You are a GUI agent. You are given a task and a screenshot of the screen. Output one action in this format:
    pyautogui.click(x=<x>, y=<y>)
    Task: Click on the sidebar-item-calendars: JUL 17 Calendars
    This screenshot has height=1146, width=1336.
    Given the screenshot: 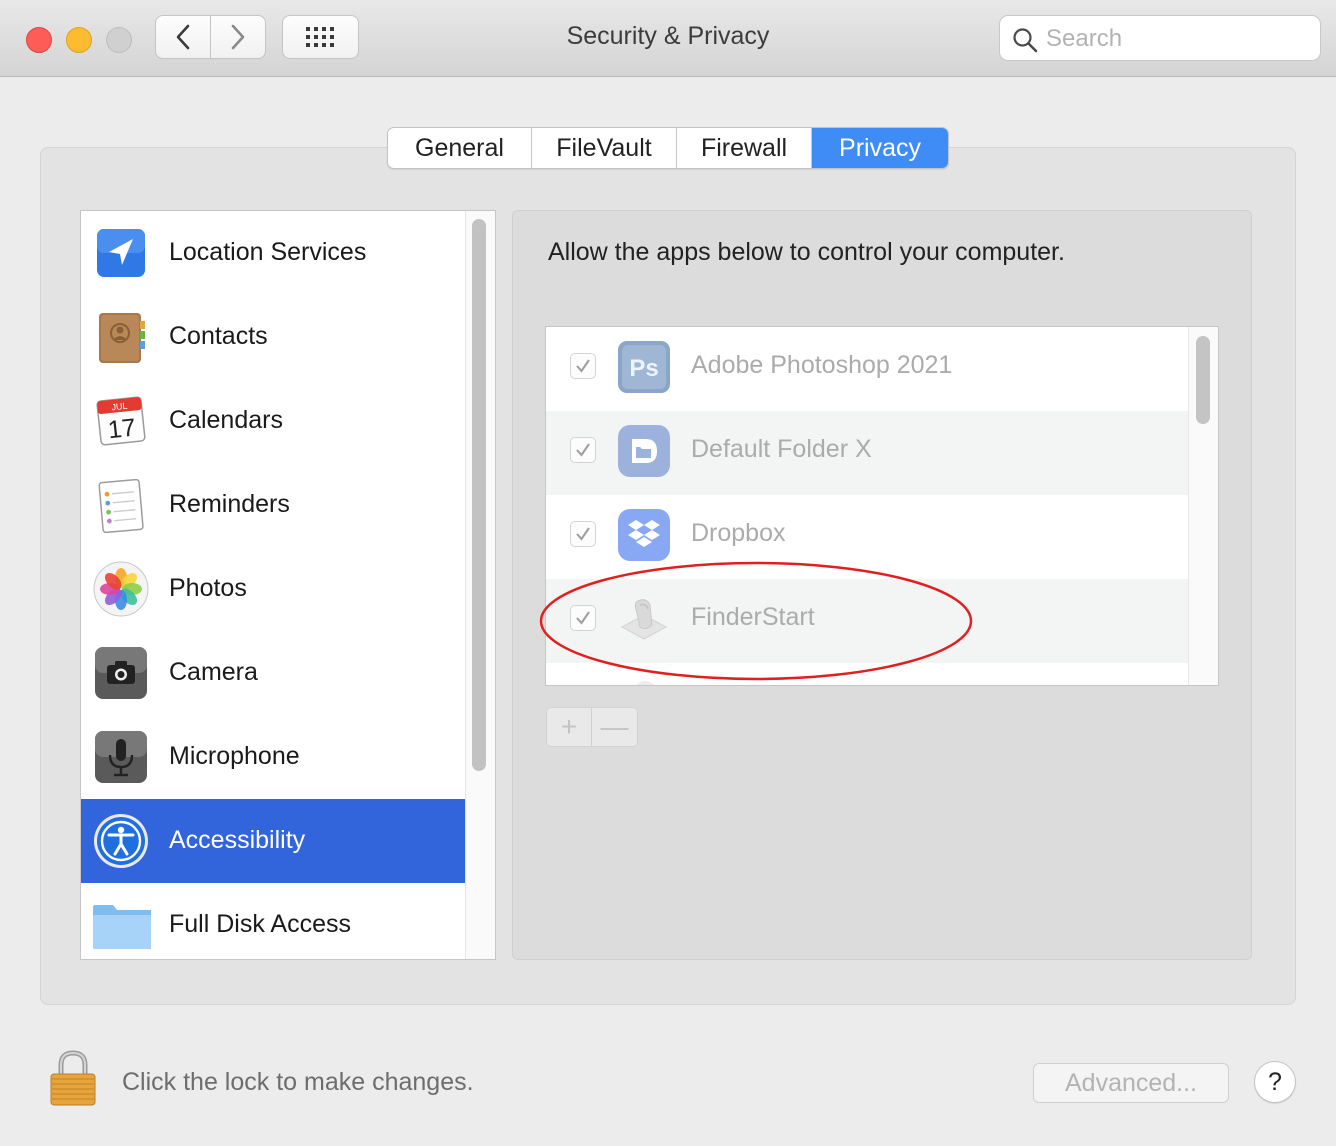 What is the action you would take?
    pyautogui.click(x=273, y=421)
    